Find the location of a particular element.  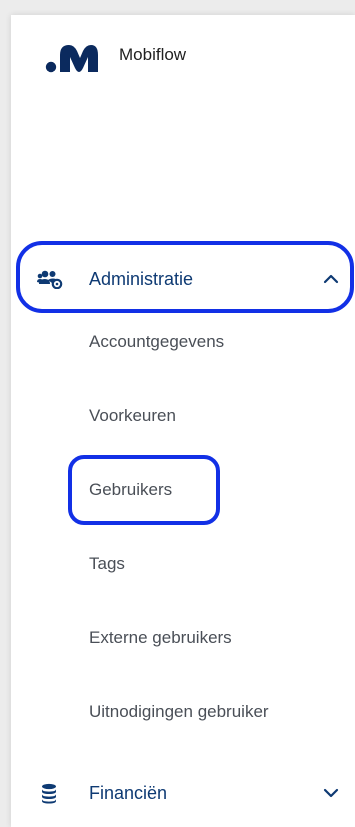

nav-item-label: Financiën is located at coordinates (128, 792).